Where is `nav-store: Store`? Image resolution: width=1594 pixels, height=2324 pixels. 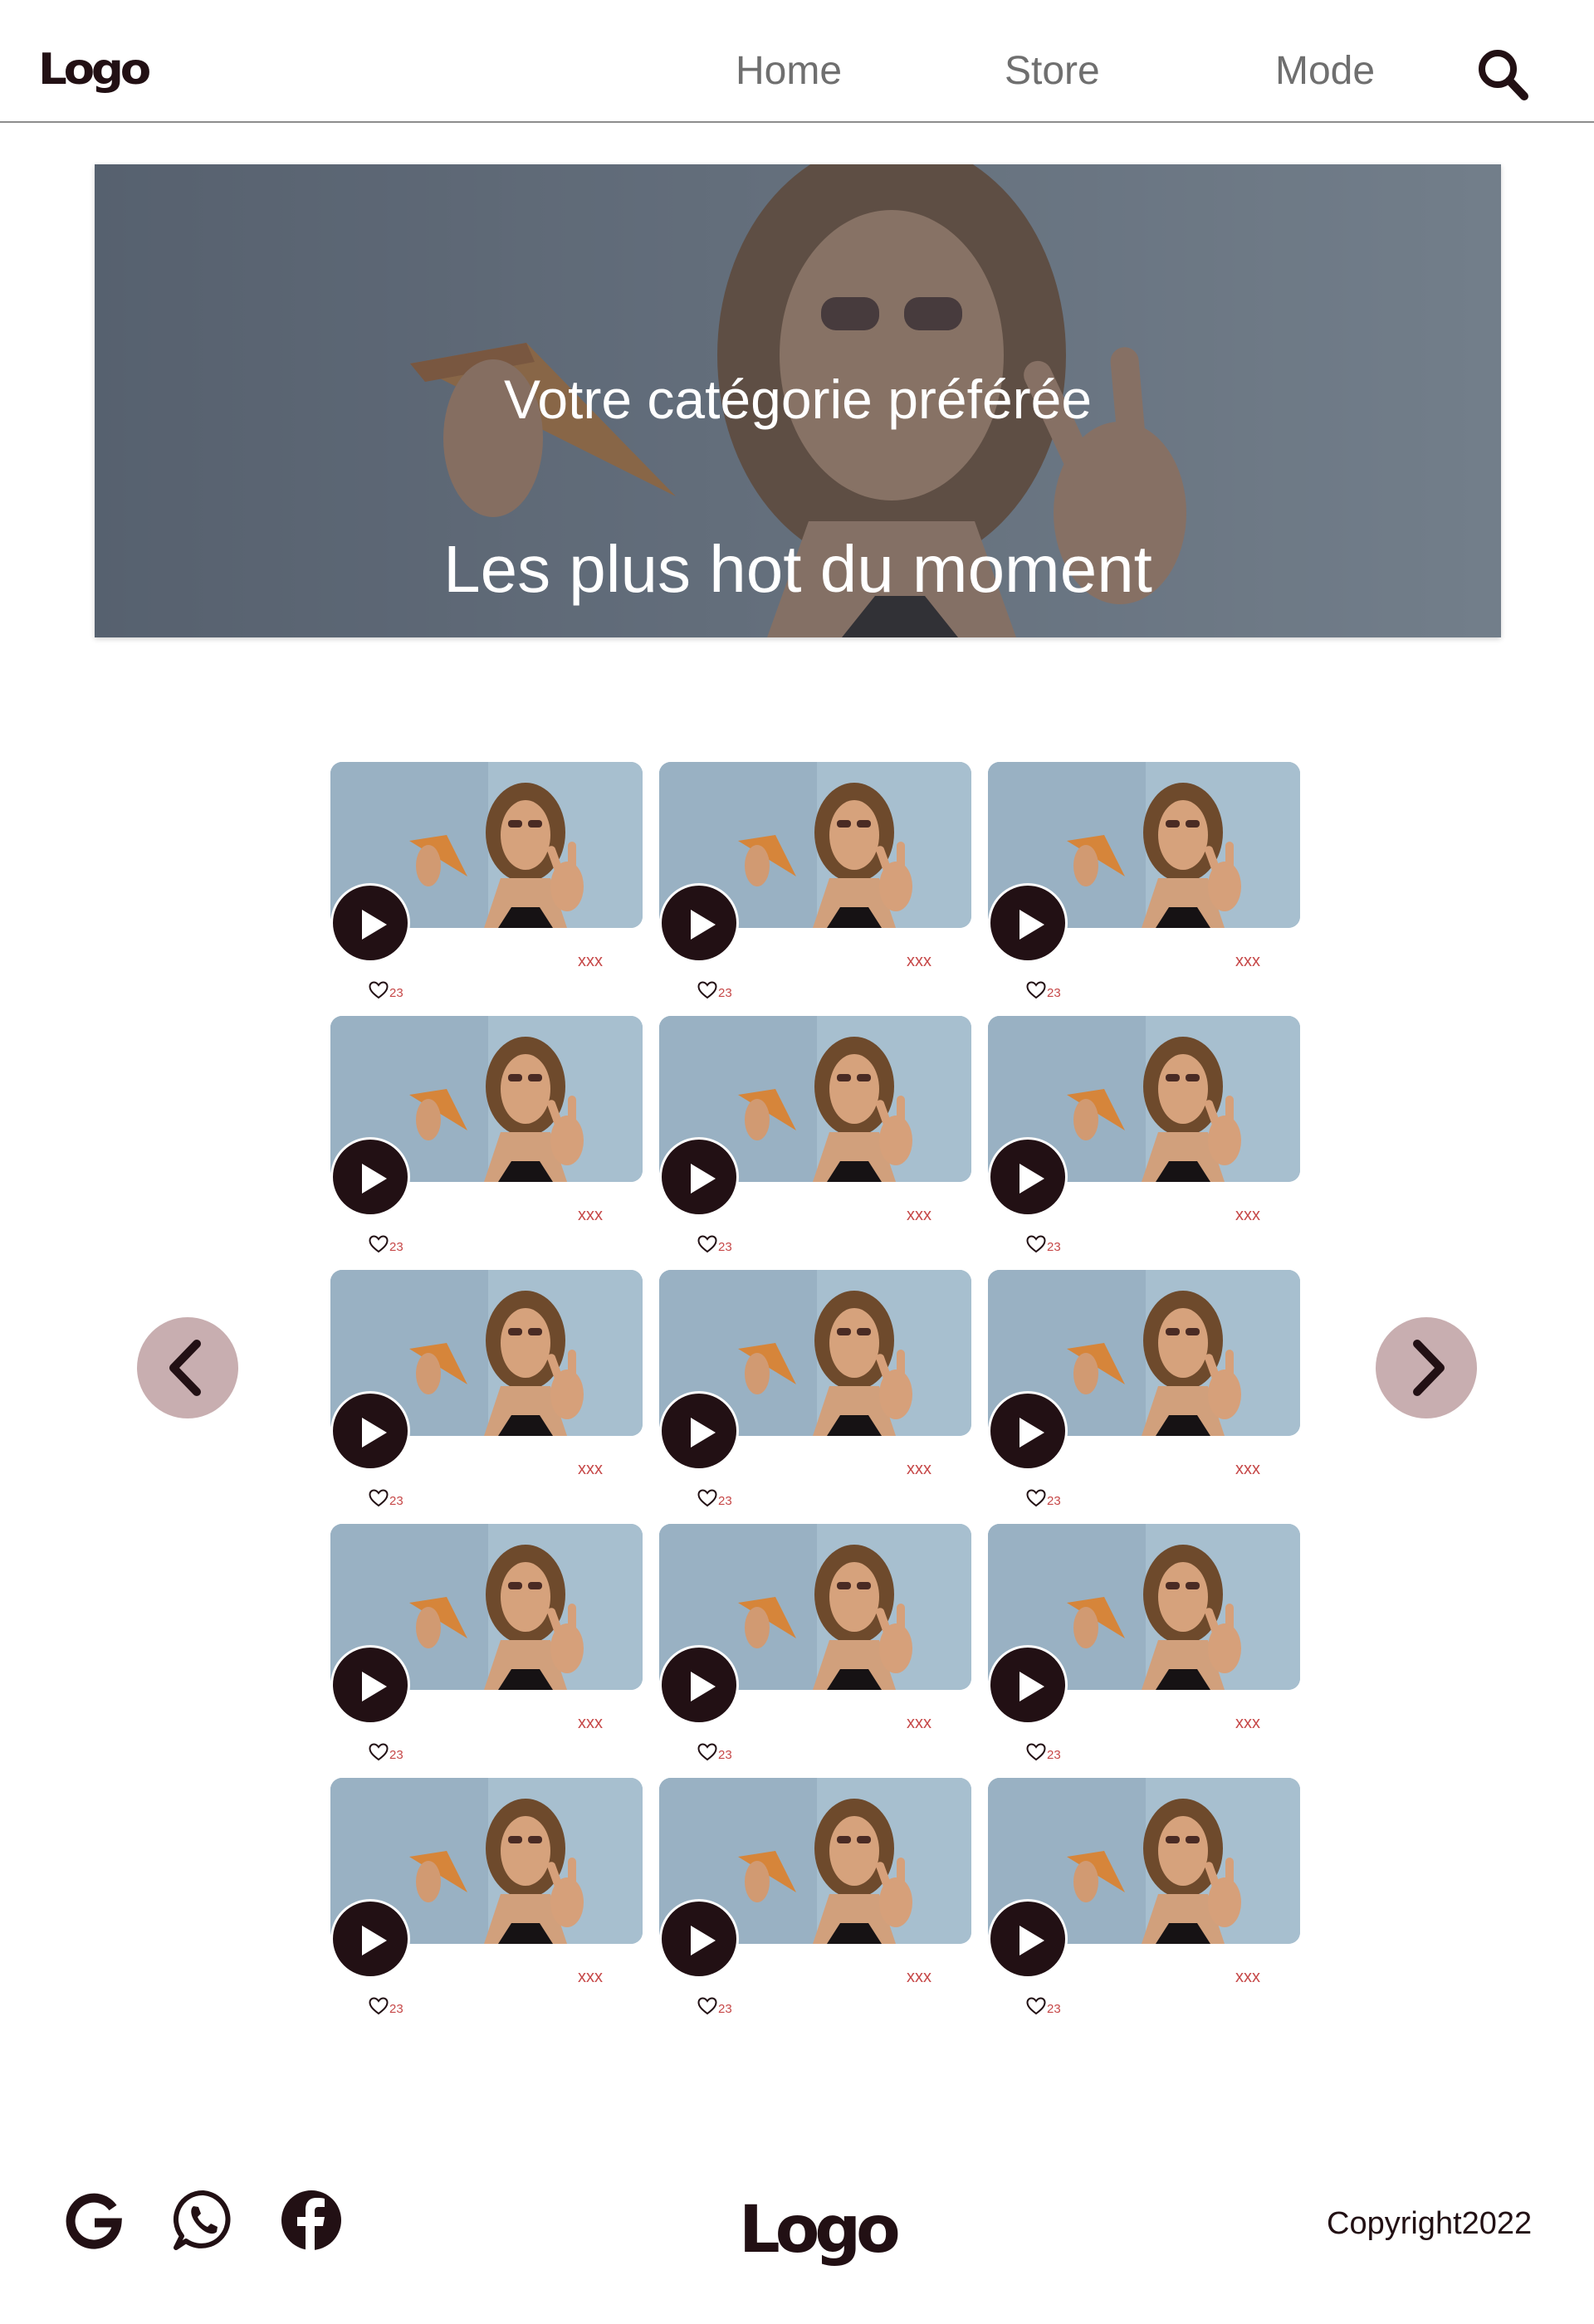 nav-store: Store is located at coordinates (1052, 71).